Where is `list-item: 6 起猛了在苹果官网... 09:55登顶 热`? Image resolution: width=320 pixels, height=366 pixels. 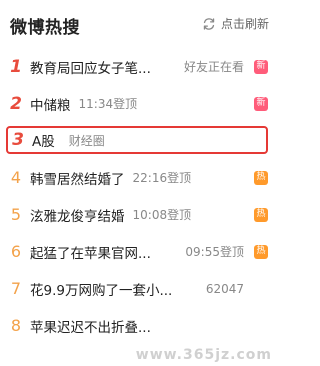 list-item: 6 起猛了在苹果官网... 09:55登顶 热 is located at coordinates (139, 251).